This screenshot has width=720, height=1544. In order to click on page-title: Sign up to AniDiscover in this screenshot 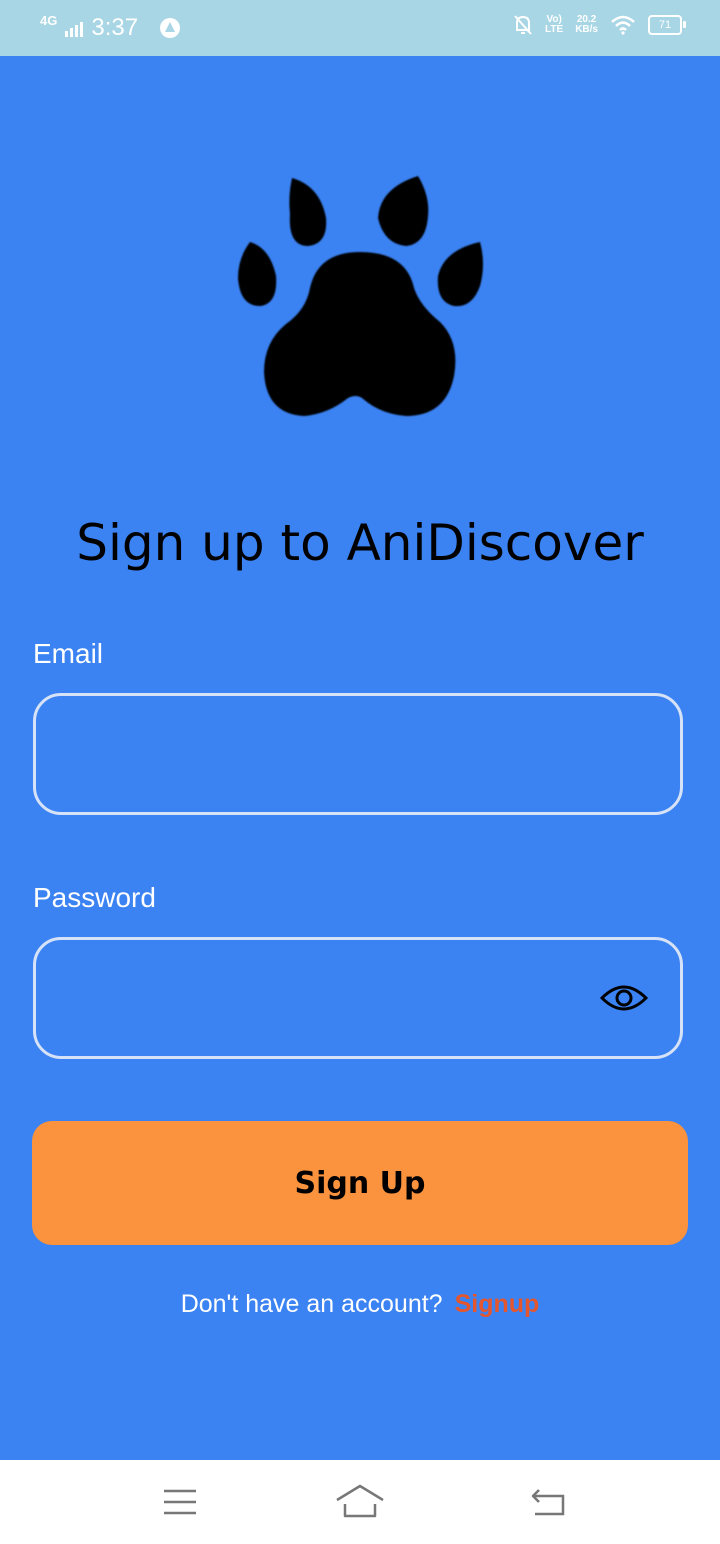, I will do `click(360, 543)`.